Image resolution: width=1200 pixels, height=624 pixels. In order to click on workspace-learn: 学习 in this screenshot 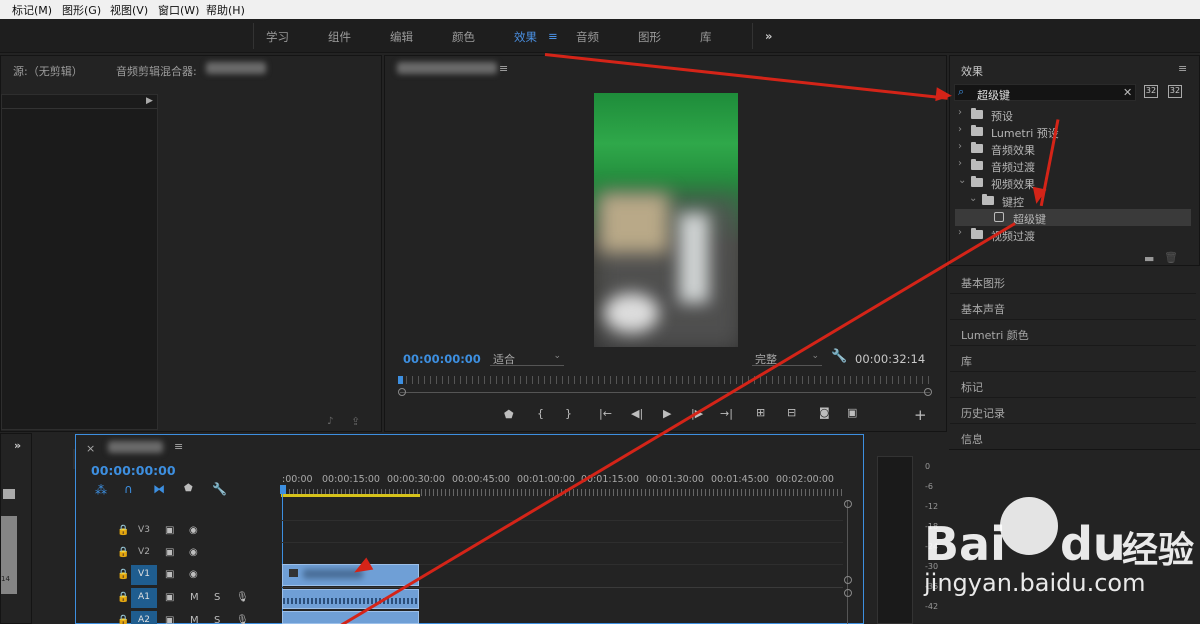, I will do `click(277, 37)`.